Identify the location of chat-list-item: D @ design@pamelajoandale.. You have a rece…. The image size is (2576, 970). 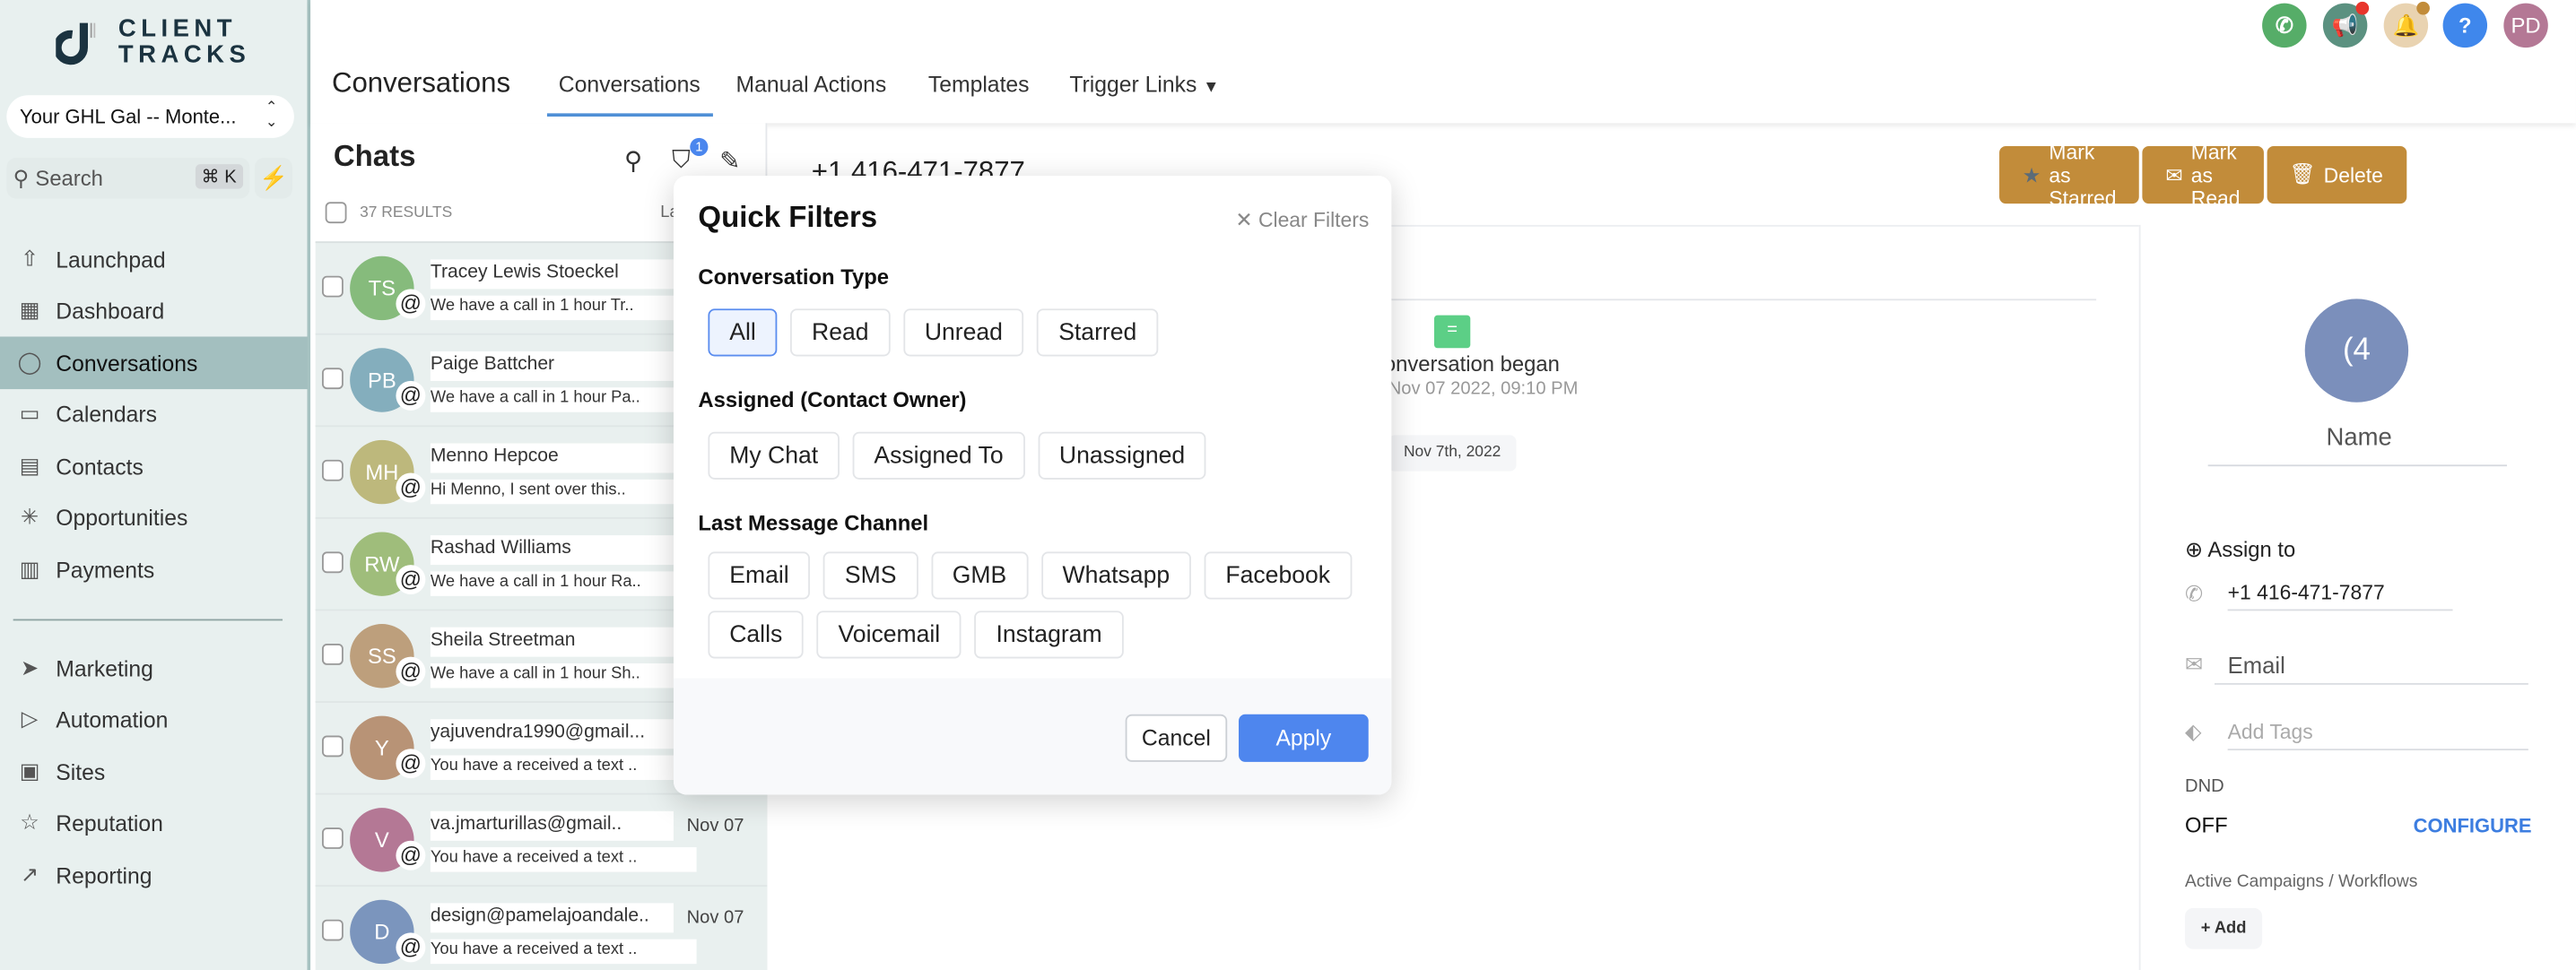
(542, 928).